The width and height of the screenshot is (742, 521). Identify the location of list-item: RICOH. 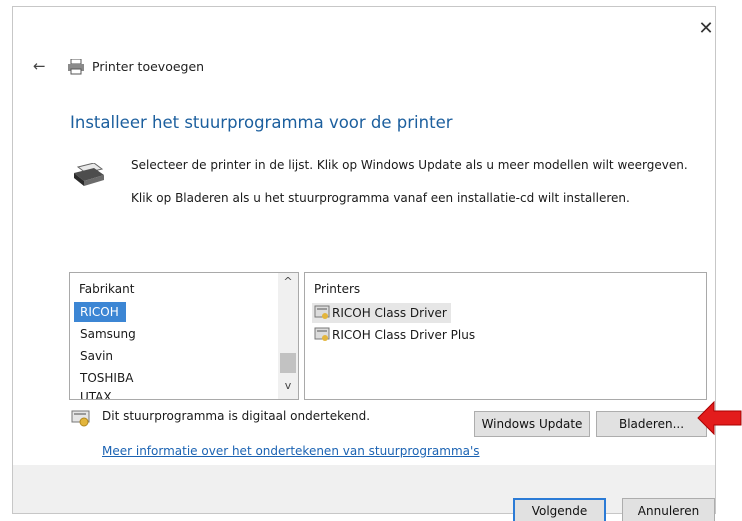
(100, 312).